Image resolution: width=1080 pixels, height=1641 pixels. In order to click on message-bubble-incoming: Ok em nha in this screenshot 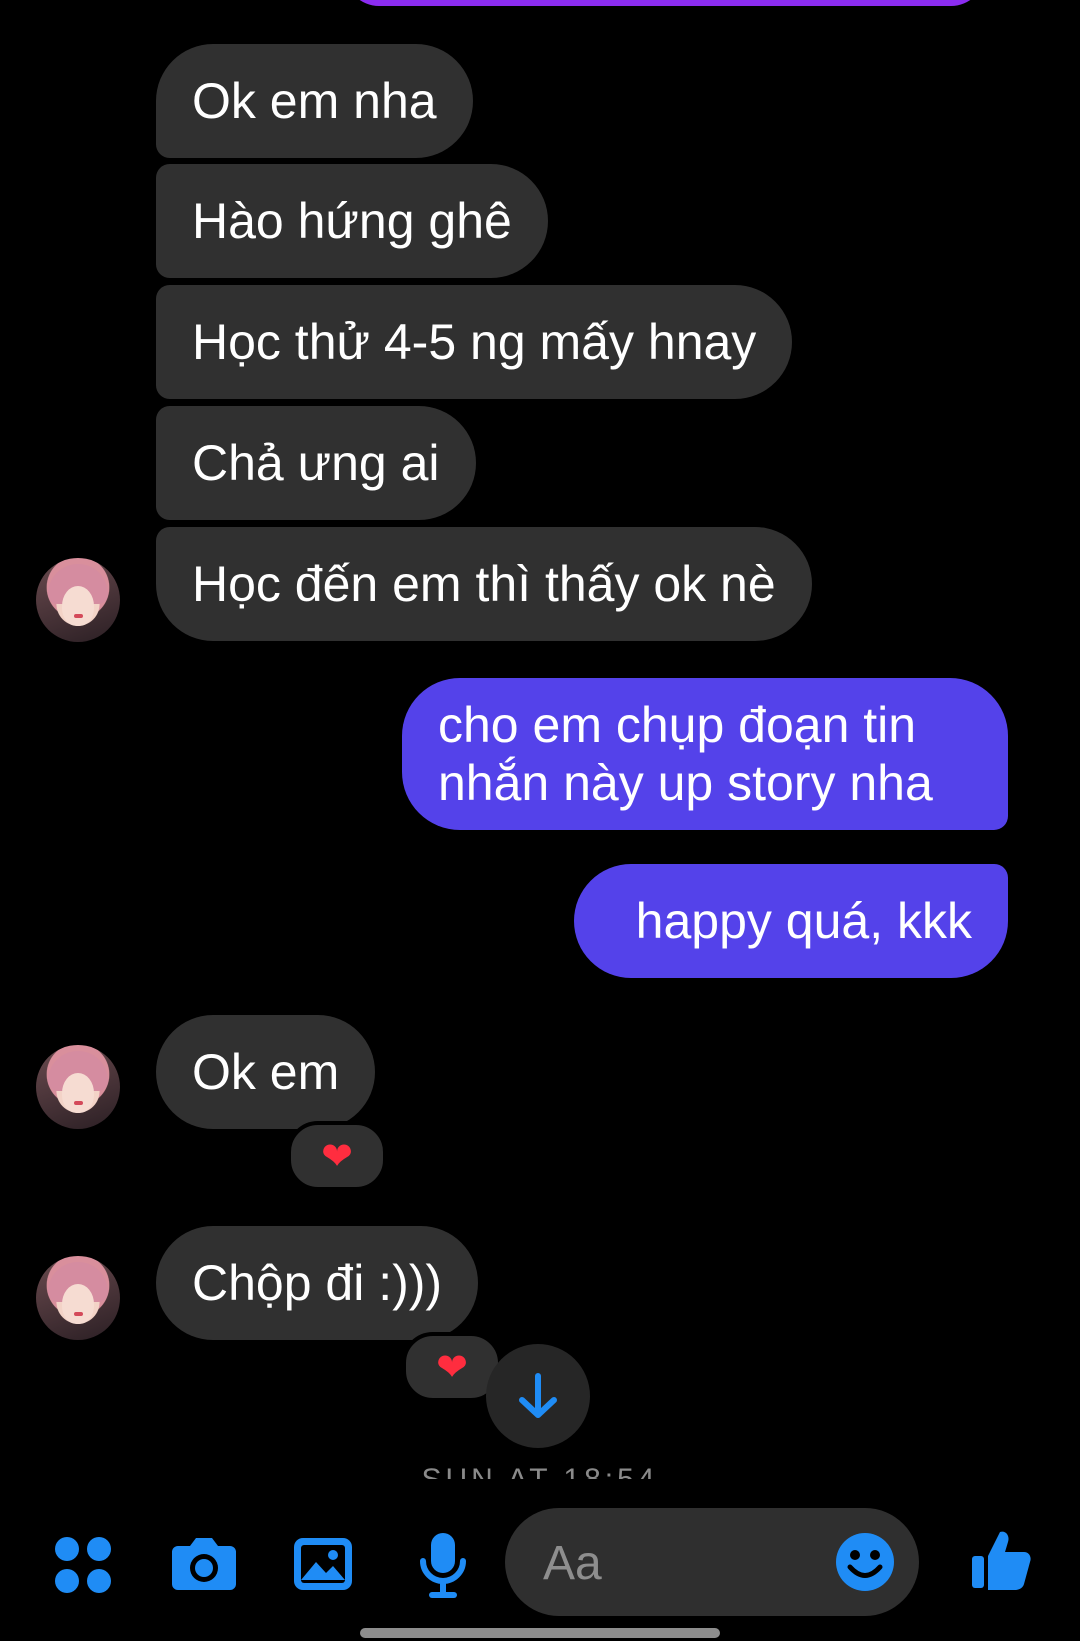, I will do `click(314, 101)`.